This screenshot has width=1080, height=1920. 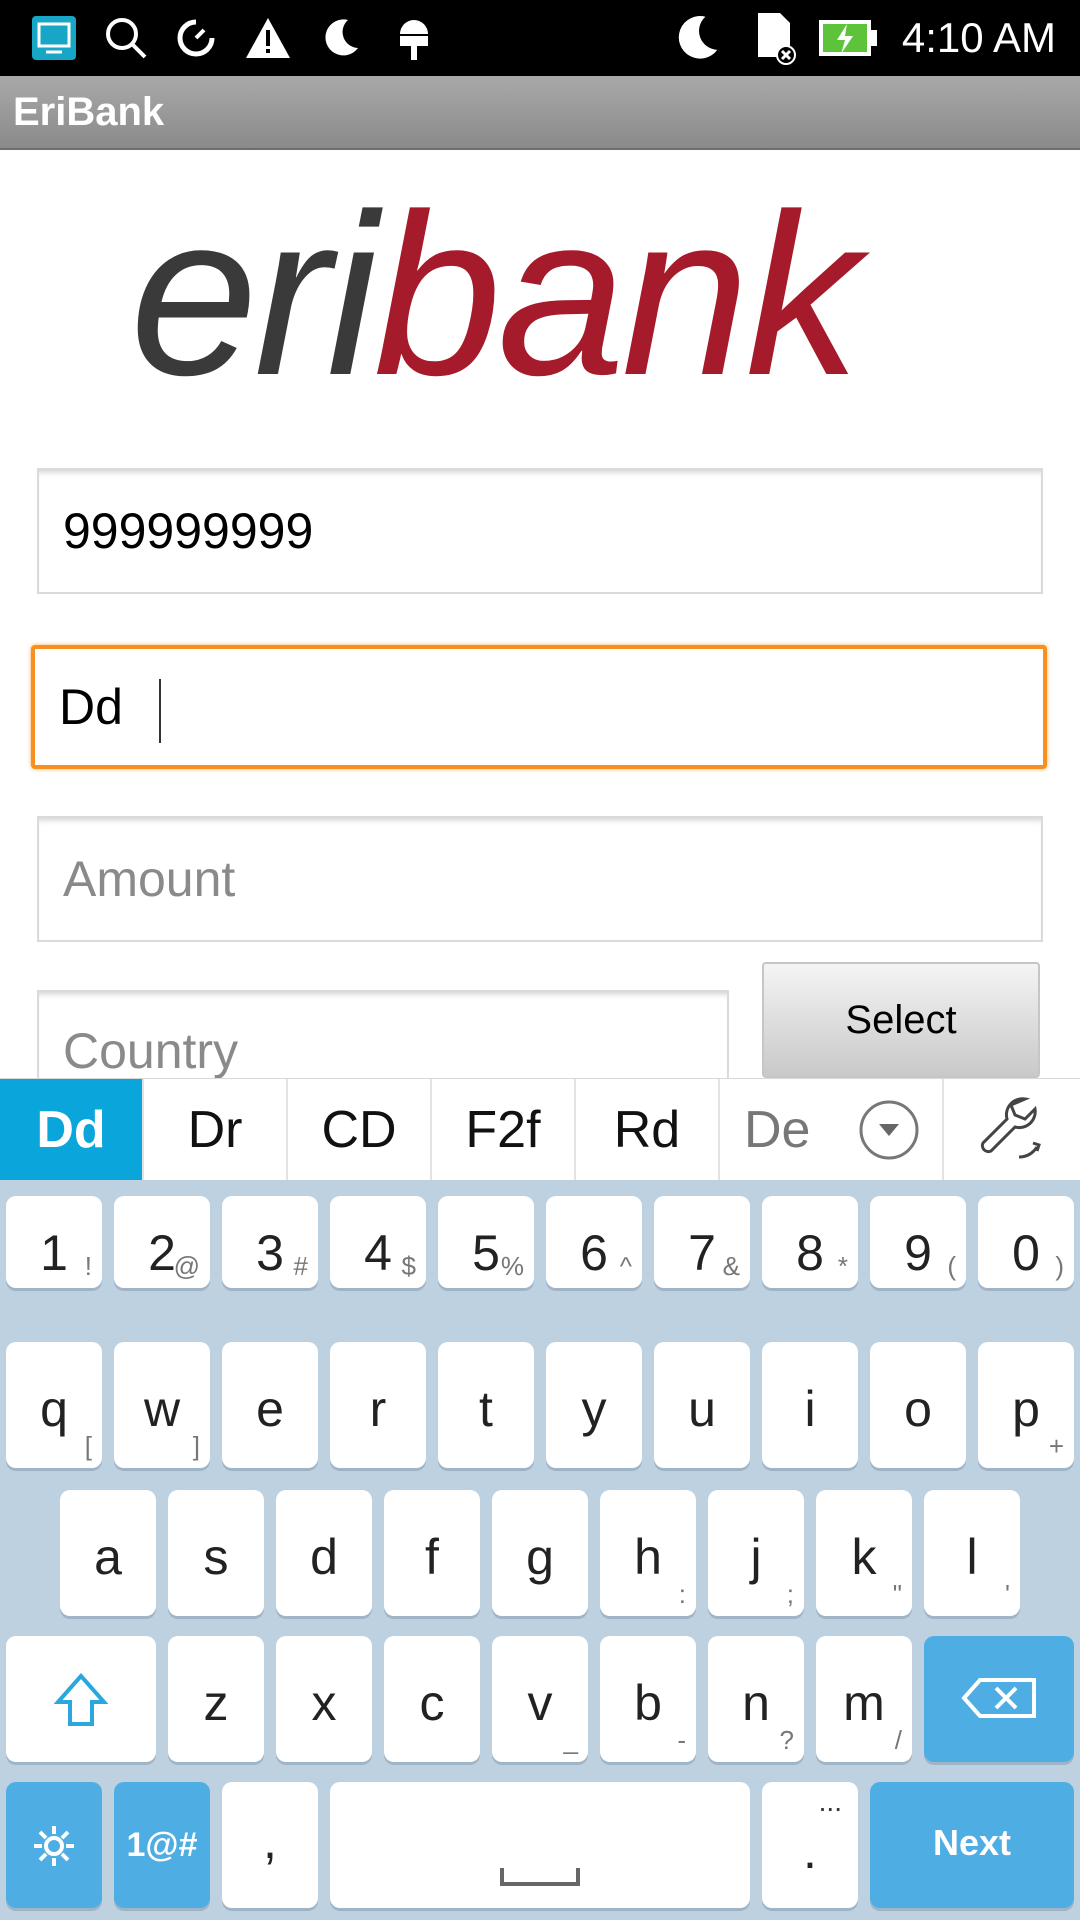 What do you see at coordinates (978, 37) in the screenshot?
I see `status-time: 4:10 AM` at bounding box center [978, 37].